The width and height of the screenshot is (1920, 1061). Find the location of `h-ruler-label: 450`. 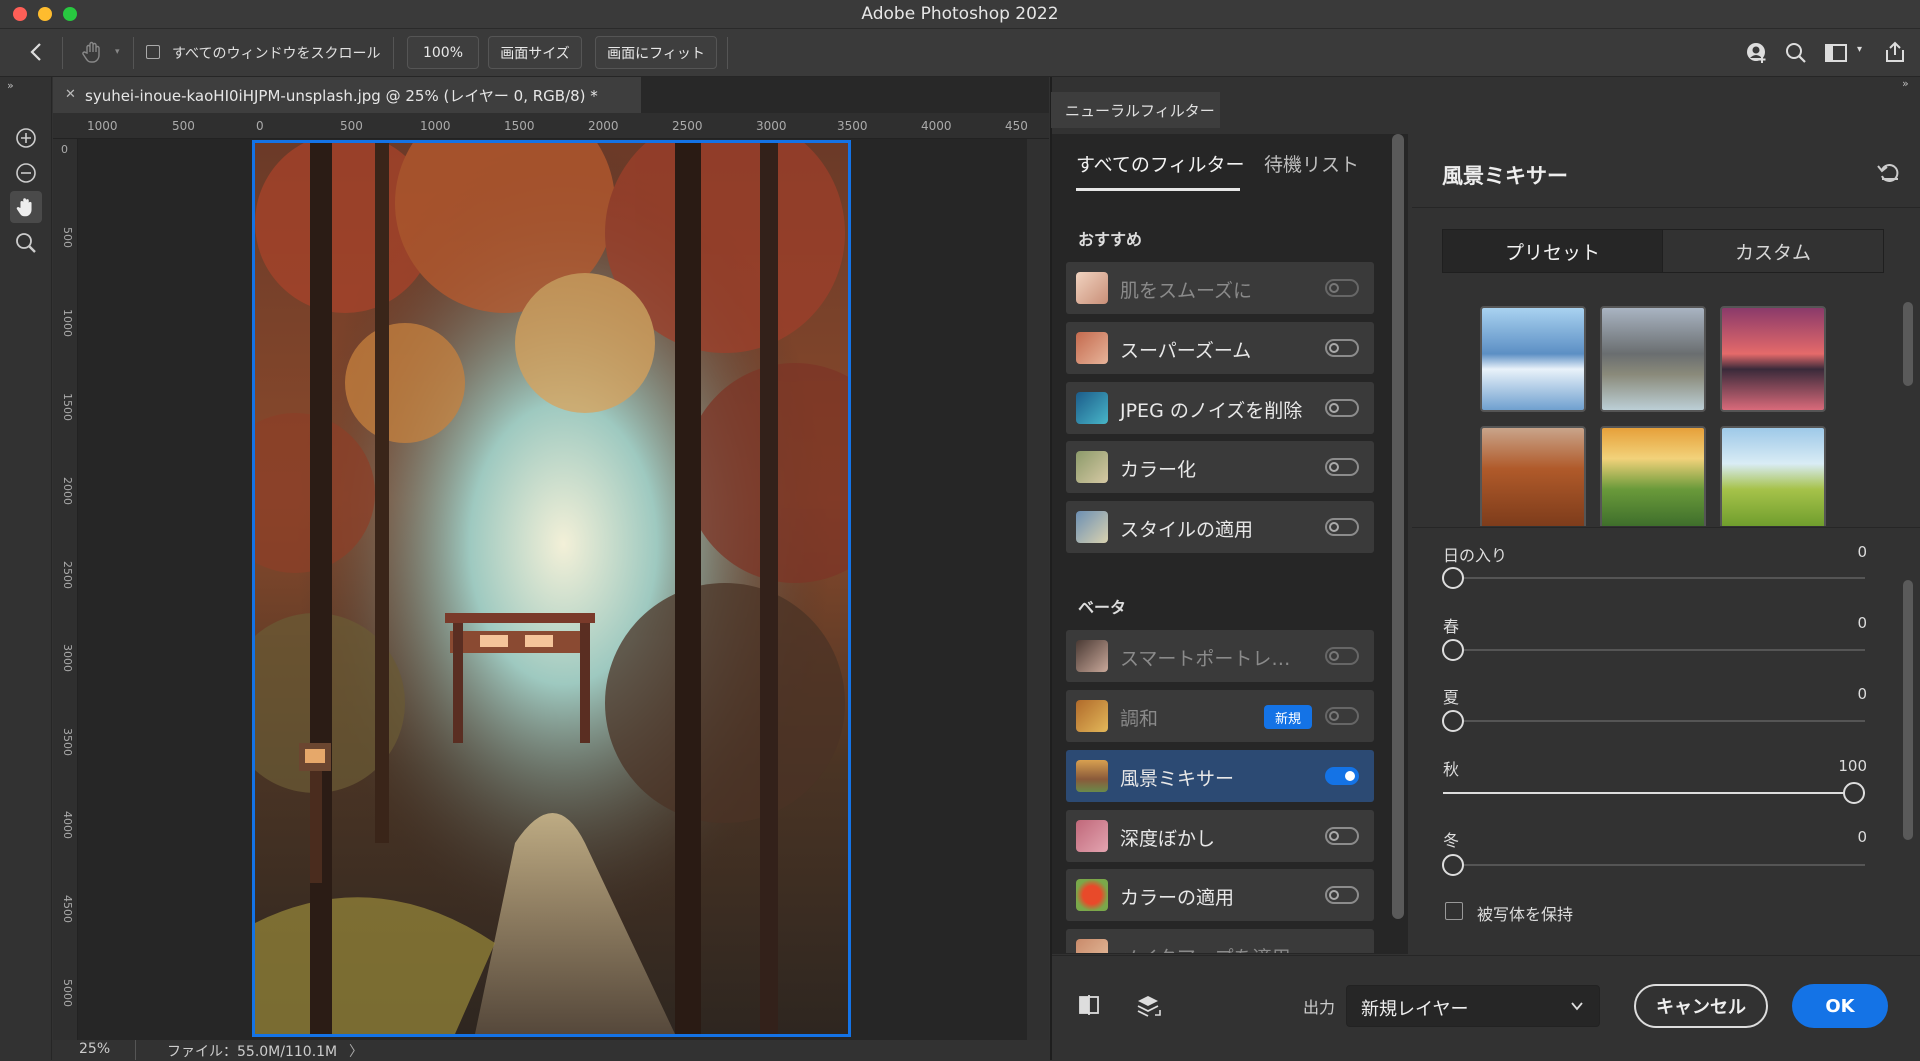

h-ruler-label: 450 is located at coordinates (1016, 126).